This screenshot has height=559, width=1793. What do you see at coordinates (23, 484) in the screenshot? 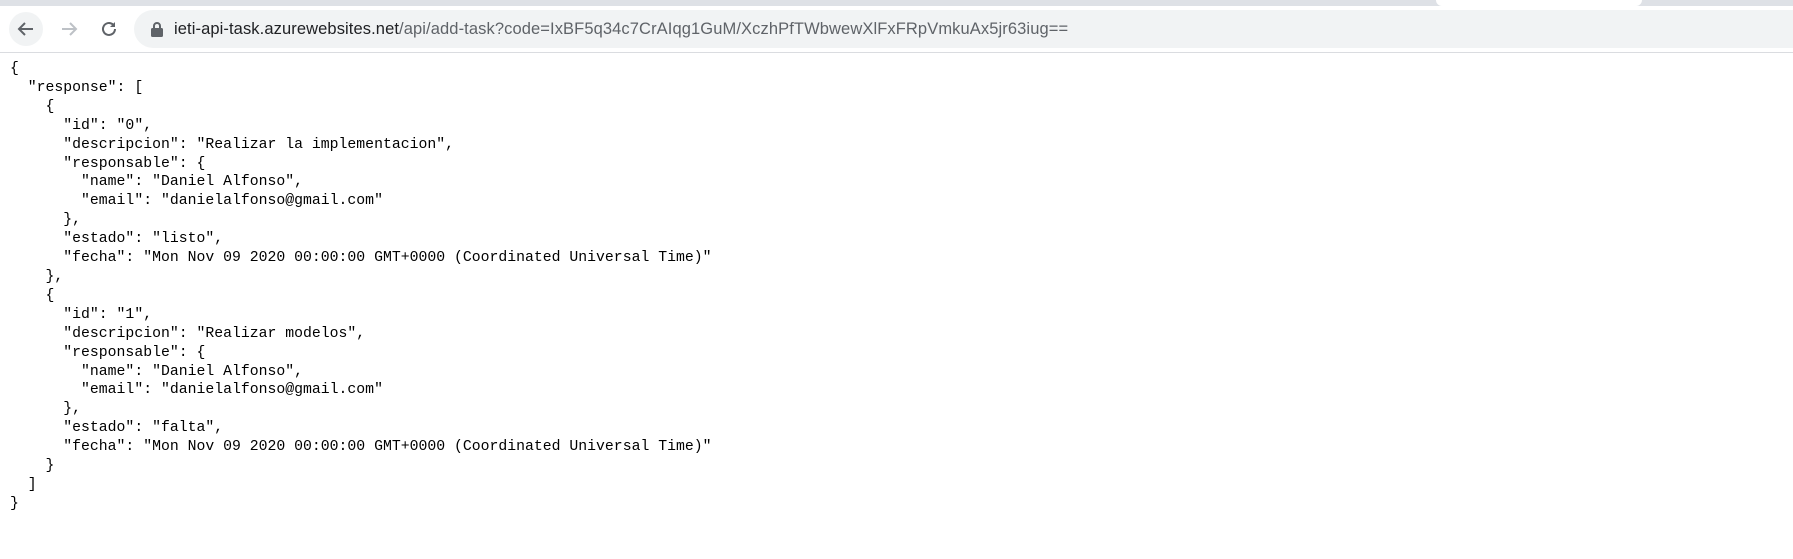
I see `json-line: ]` at bounding box center [23, 484].